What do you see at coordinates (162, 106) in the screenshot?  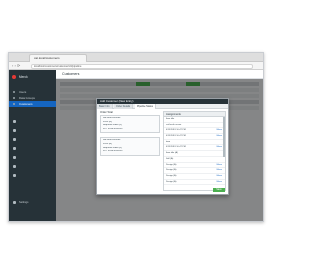 I see `dialog-tabs: Basic Info Order Details Pipeline Status` at bounding box center [162, 106].